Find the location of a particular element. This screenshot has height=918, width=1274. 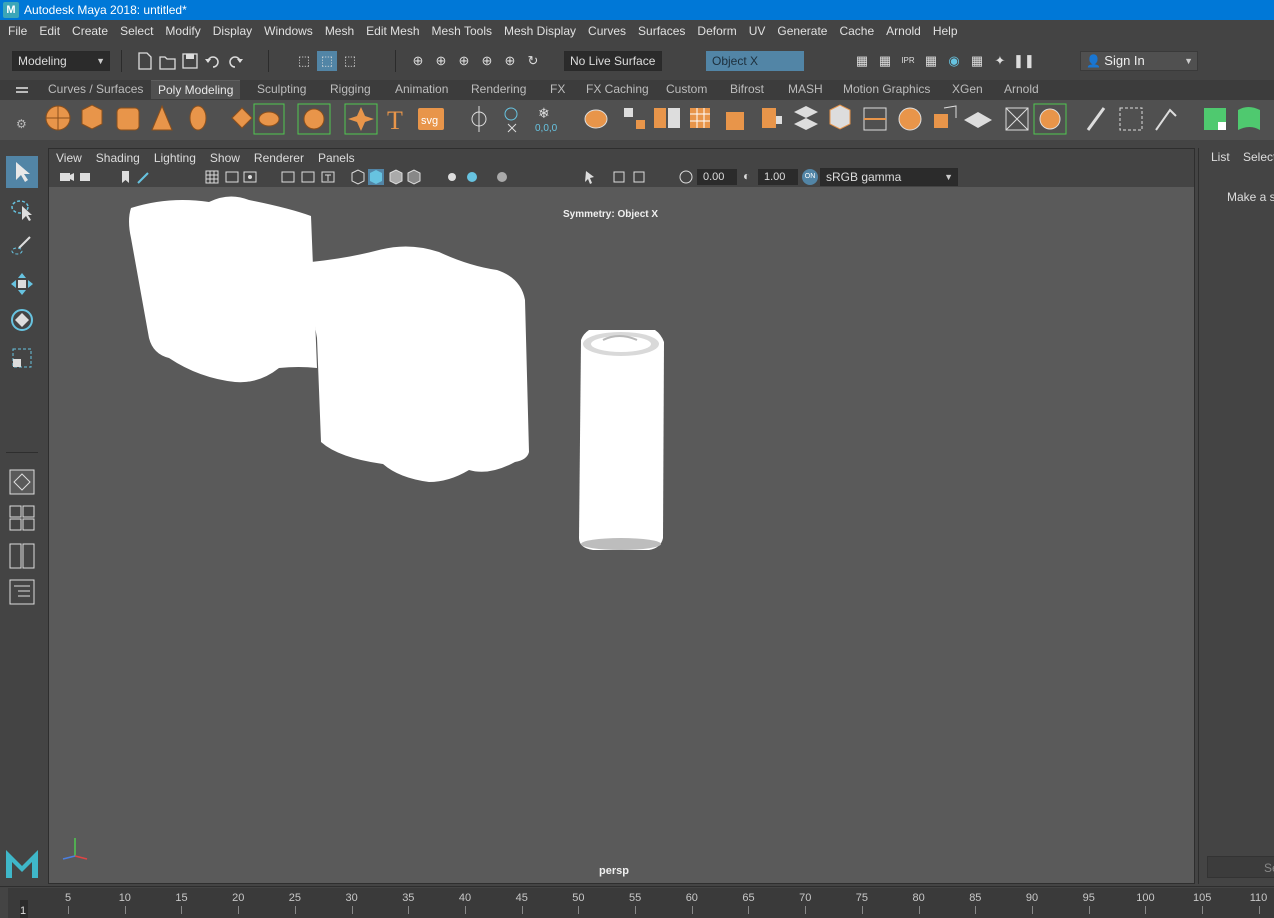

tab-rigging: Rigging is located at coordinates (350, 89).